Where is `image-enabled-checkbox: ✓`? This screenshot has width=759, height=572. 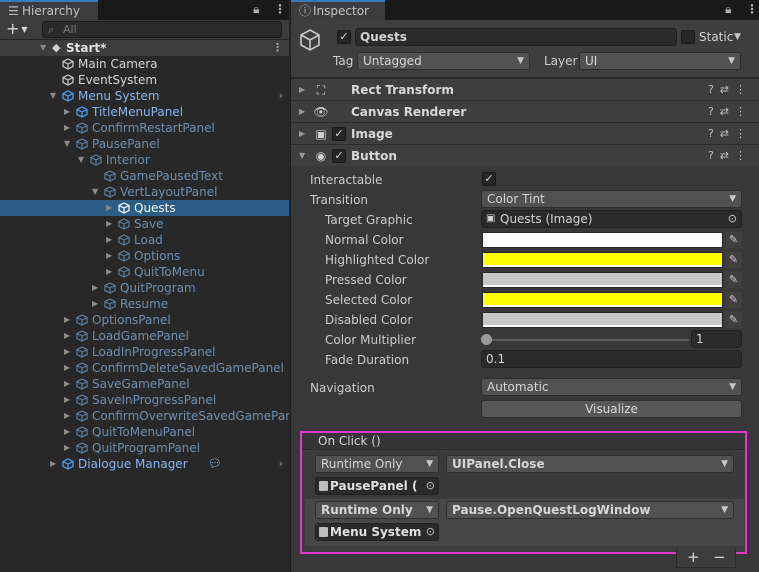 image-enabled-checkbox: ✓ is located at coordinates (339, 134).